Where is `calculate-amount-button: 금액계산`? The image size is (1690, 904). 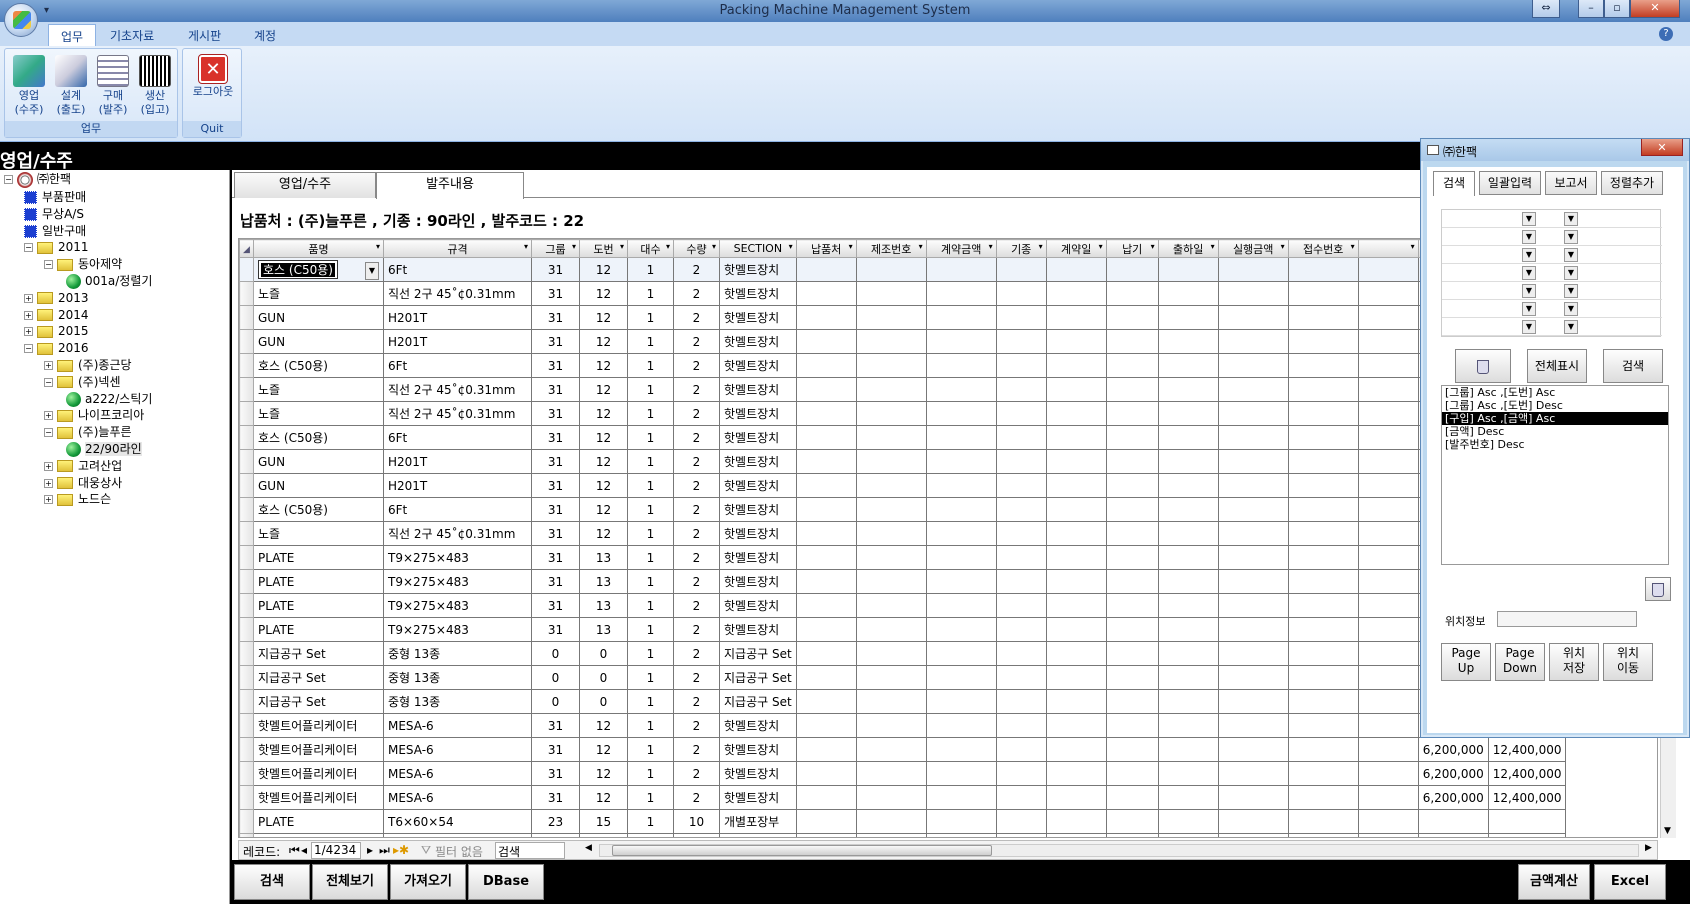 calculate-amount-button: 금액계산 is located at coordinates (1554, 882).